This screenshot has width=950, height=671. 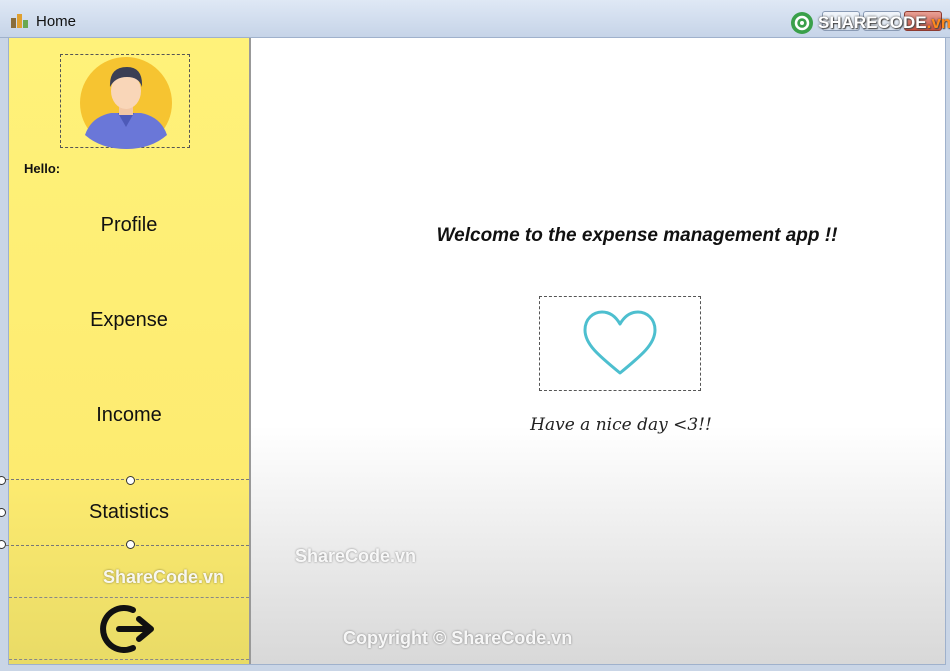 I want to click on sharecode-logo: SHARECODE.vn, so click(x=870, y=23).